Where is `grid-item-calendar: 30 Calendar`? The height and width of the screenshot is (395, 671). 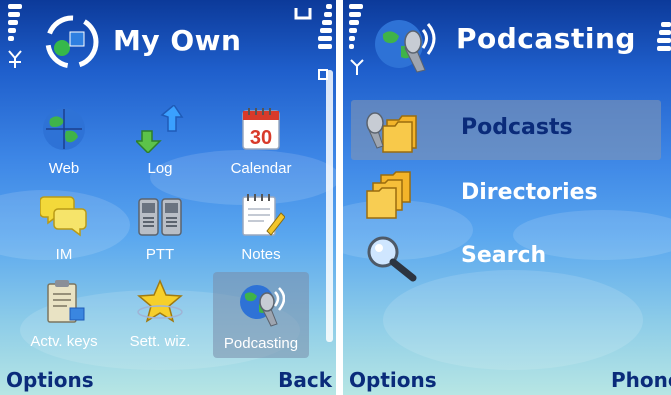 grid-item-calendar: 30 Calendar is located at coordinates (261, 140).